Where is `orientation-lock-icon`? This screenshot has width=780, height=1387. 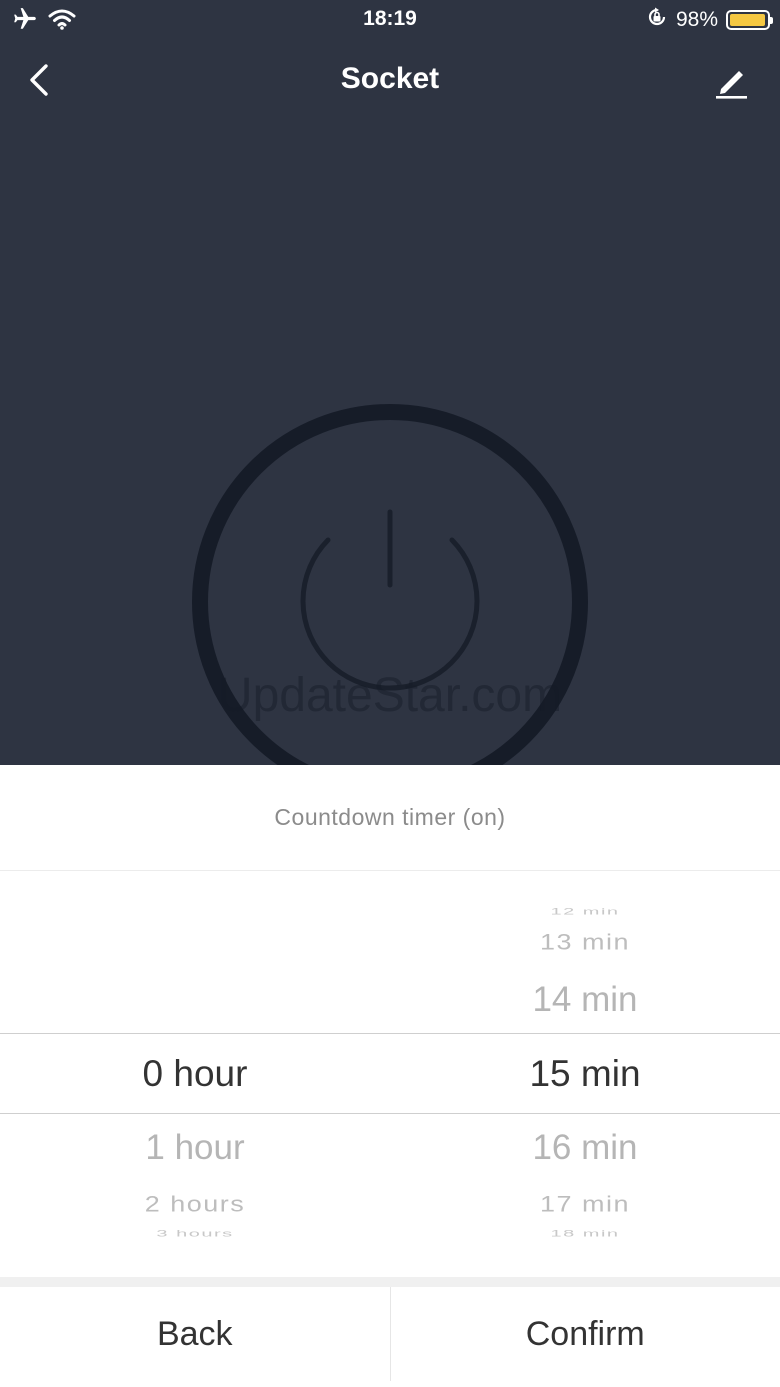
orientation-lock-icon is located at coordinates (657, 20).